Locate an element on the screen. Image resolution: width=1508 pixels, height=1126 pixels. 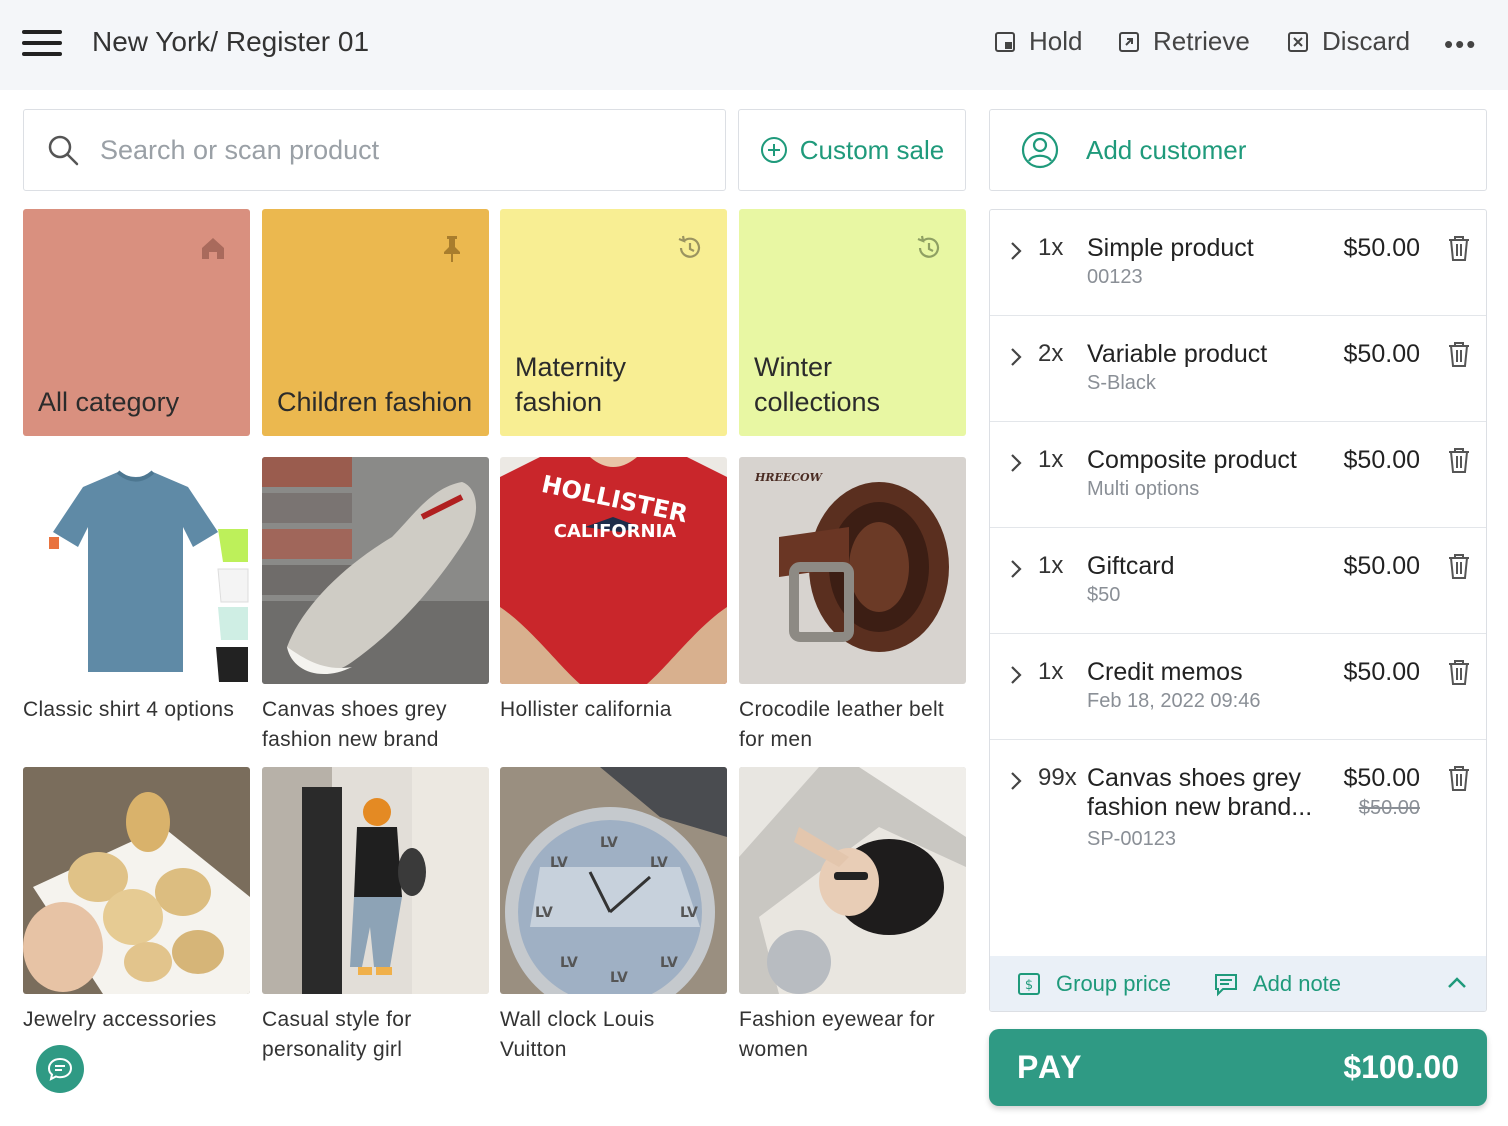
cart-item: 2x Variable product S-Black $50.00 is located at coordinates (1238, 369).